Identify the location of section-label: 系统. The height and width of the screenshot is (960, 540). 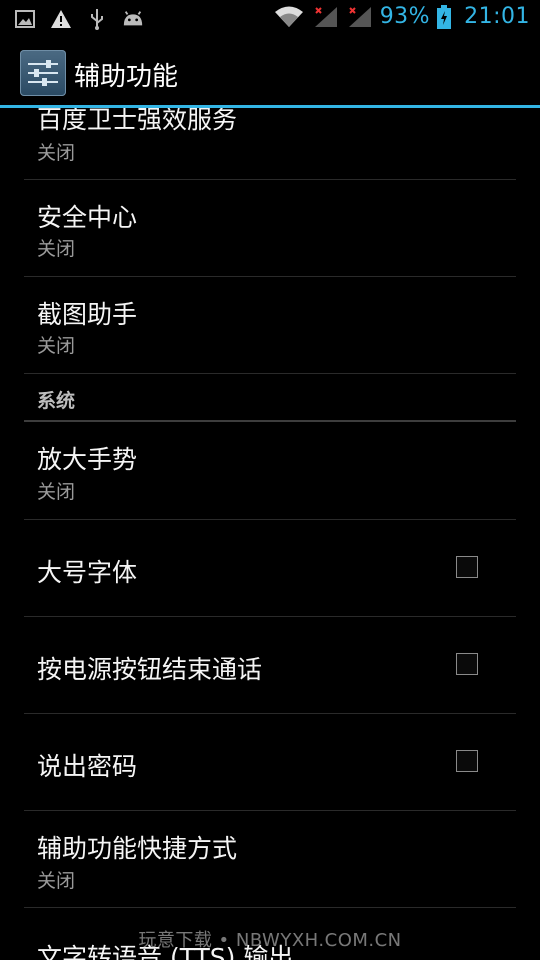
(56, 401).